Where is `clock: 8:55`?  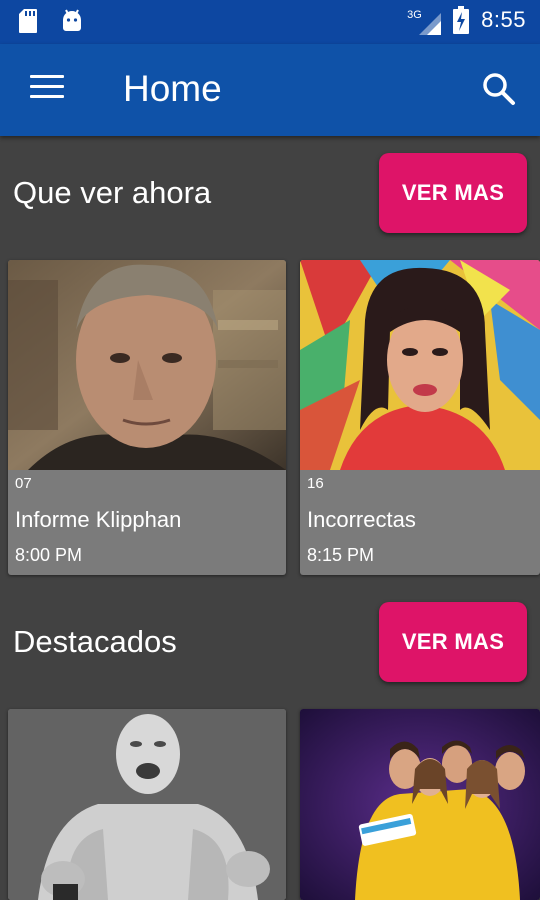
clock: 8:55 is located at coordinates (503, 19).